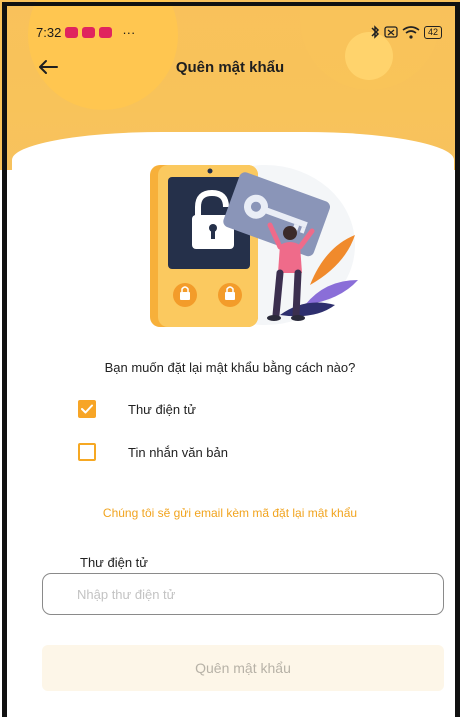  I want to click on checkmark-icon, so click(87, 409).